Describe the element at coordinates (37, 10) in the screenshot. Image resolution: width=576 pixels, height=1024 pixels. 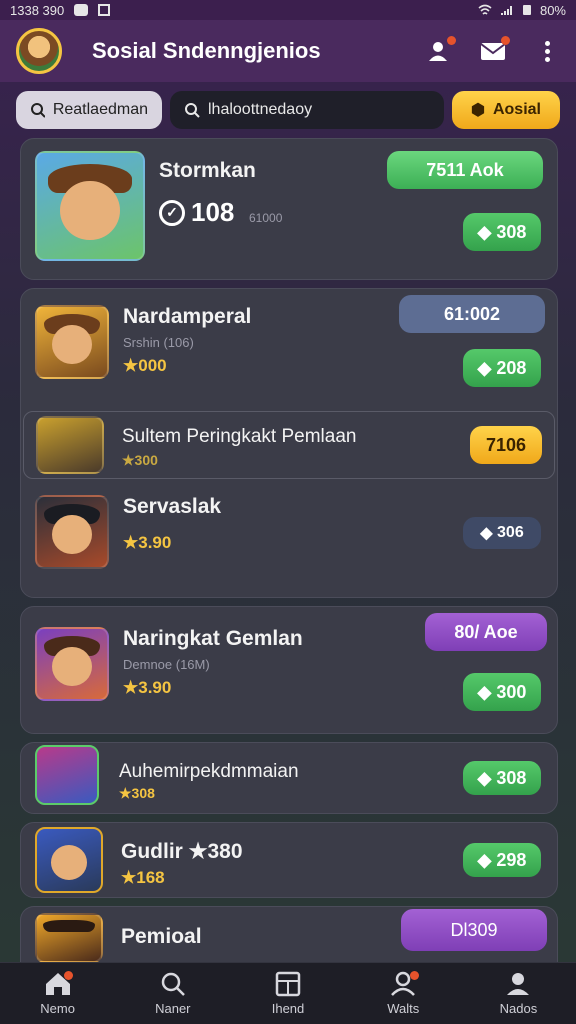
I see `status-time: 1338 390` at that location.